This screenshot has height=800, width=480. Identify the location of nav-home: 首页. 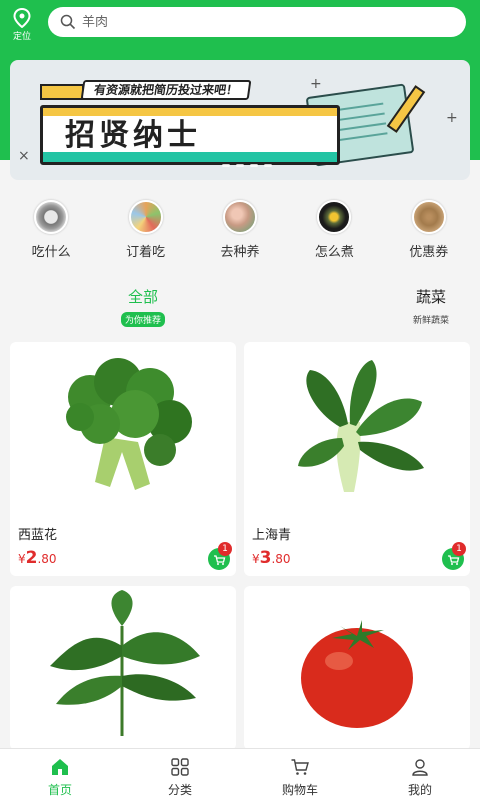
(60, 774).